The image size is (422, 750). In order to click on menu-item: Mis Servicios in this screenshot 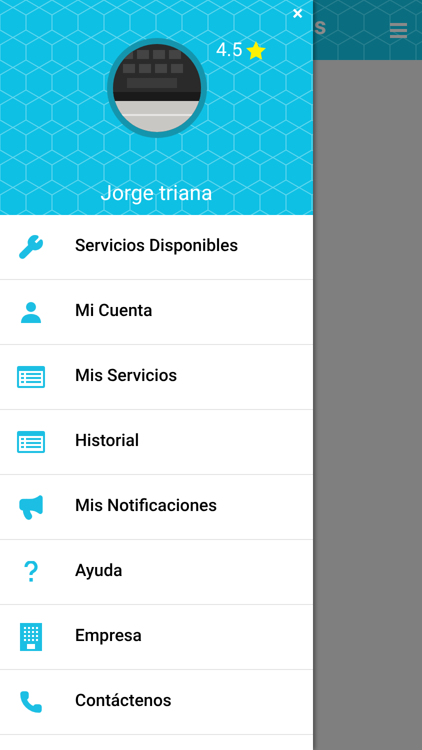, I will do `click(156, 377)`.